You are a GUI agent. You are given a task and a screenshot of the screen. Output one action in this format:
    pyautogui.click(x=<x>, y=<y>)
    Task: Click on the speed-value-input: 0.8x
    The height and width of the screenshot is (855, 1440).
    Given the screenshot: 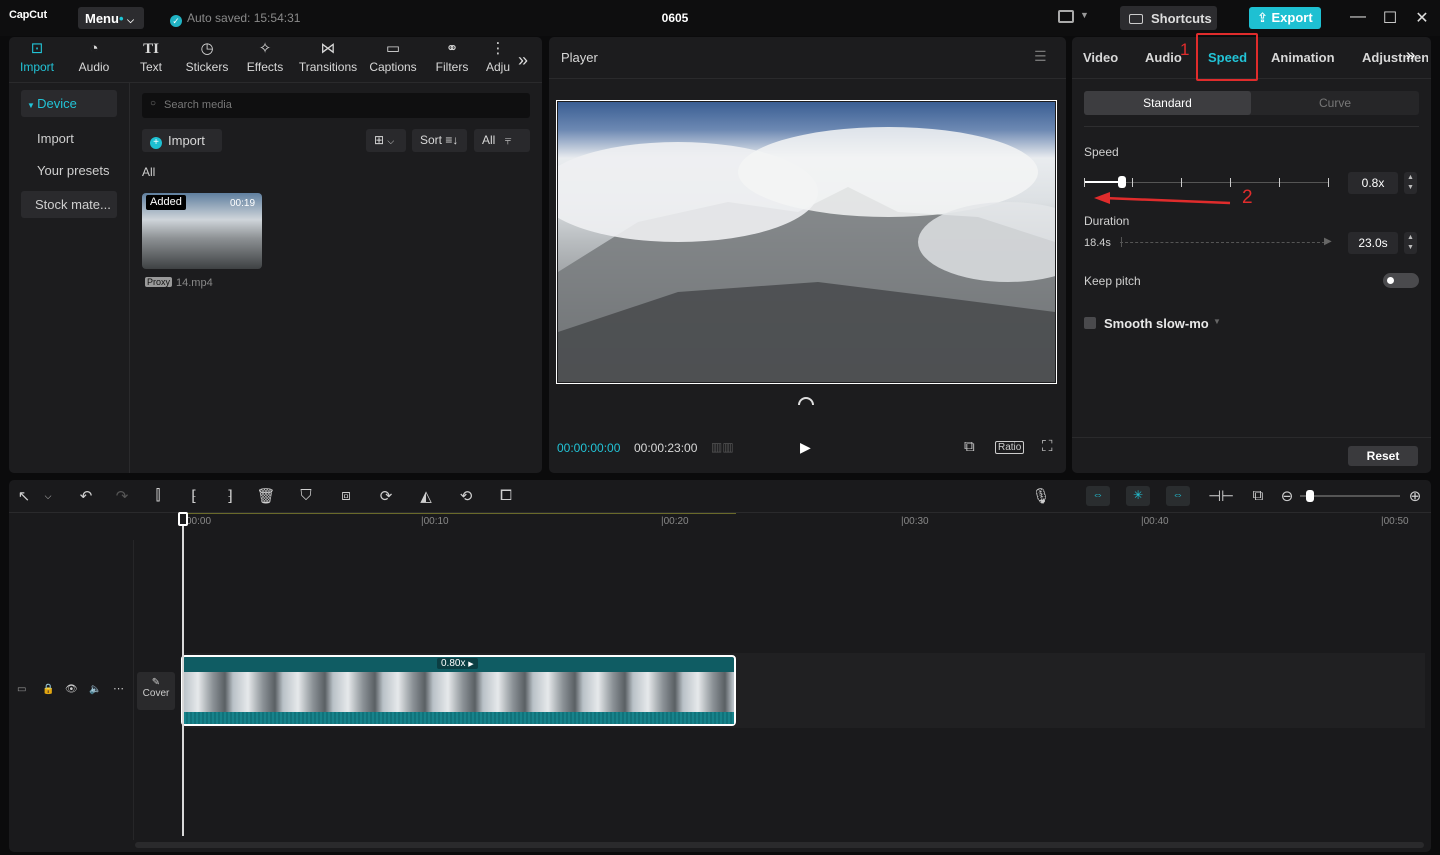 What is the action you would take?
    pyautogui.click(x=1373, y=183)
    